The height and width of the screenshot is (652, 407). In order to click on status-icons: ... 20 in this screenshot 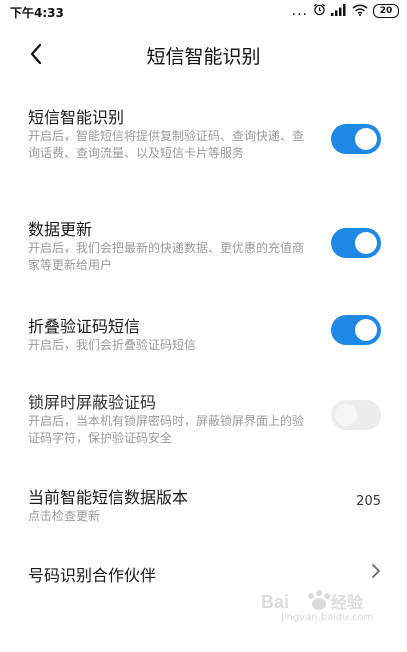, I will do `click(345, 11)`.